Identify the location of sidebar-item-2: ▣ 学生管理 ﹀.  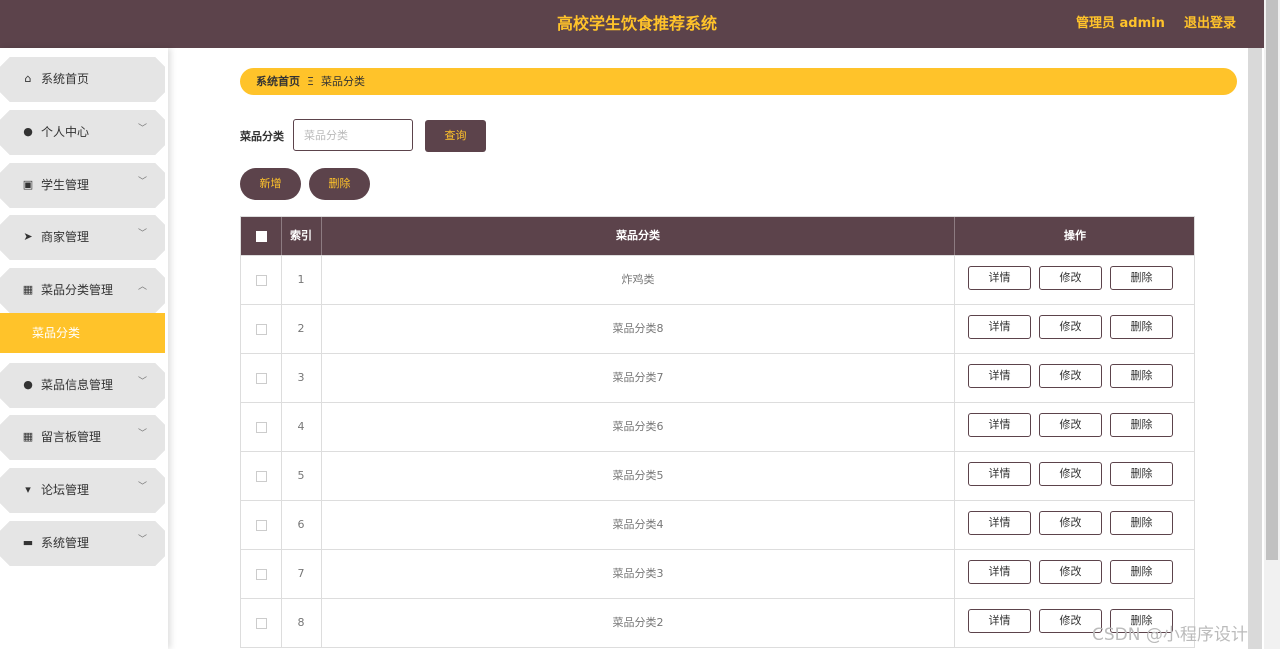
(82, 185).